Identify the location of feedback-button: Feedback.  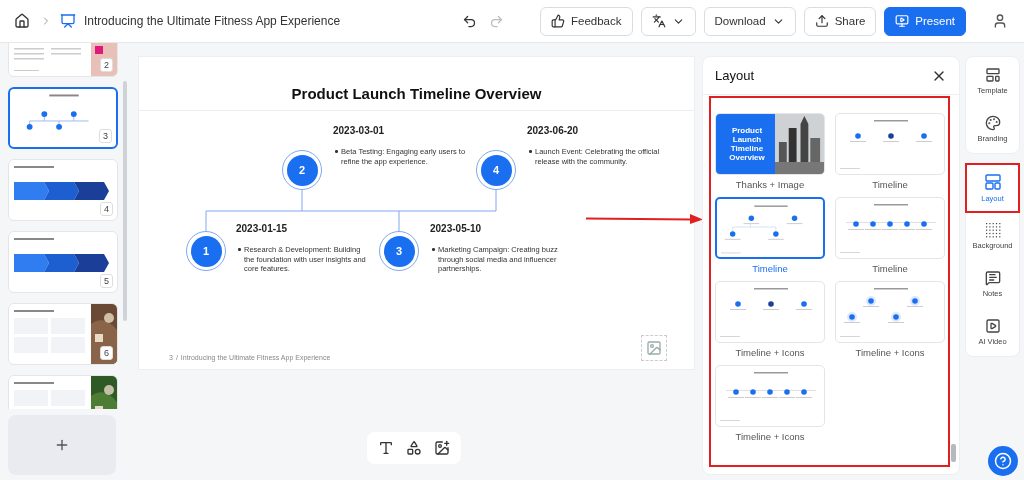
(586, 21).